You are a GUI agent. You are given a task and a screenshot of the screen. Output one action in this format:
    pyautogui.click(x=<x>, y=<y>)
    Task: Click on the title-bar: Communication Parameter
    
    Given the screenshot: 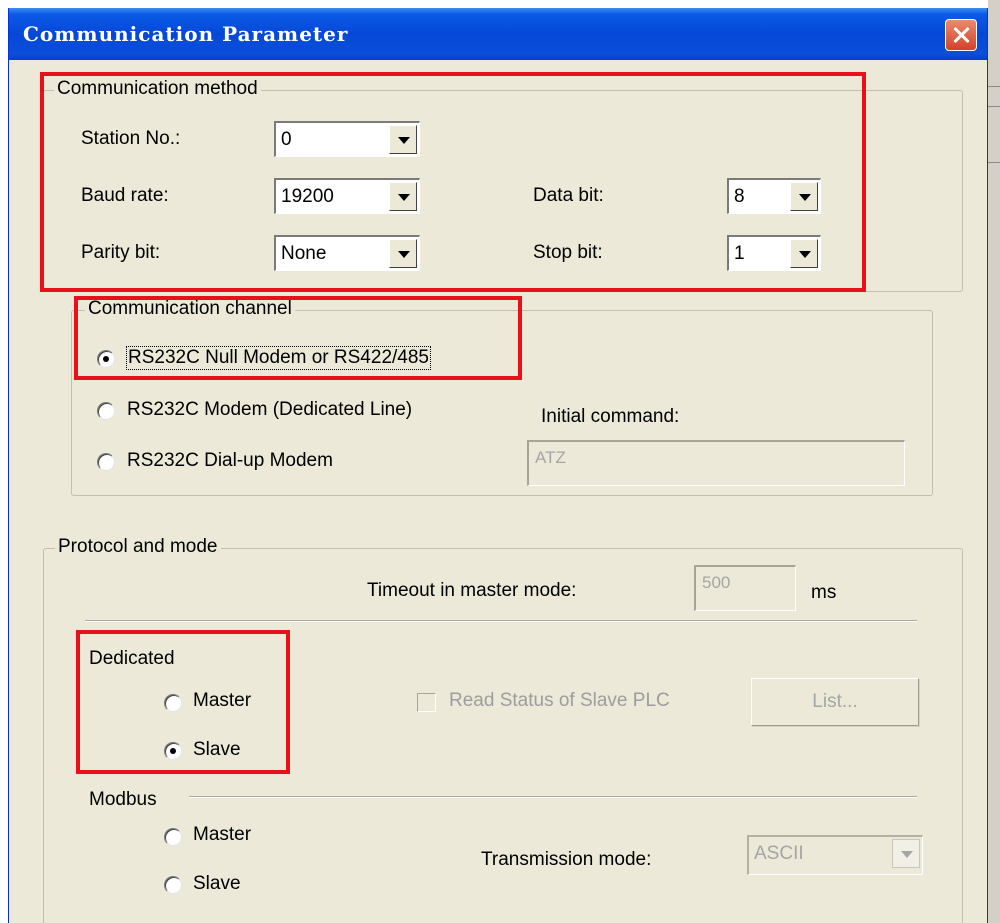 What is the action you would take?
    pyautogui.click(x=498, y=34)
    